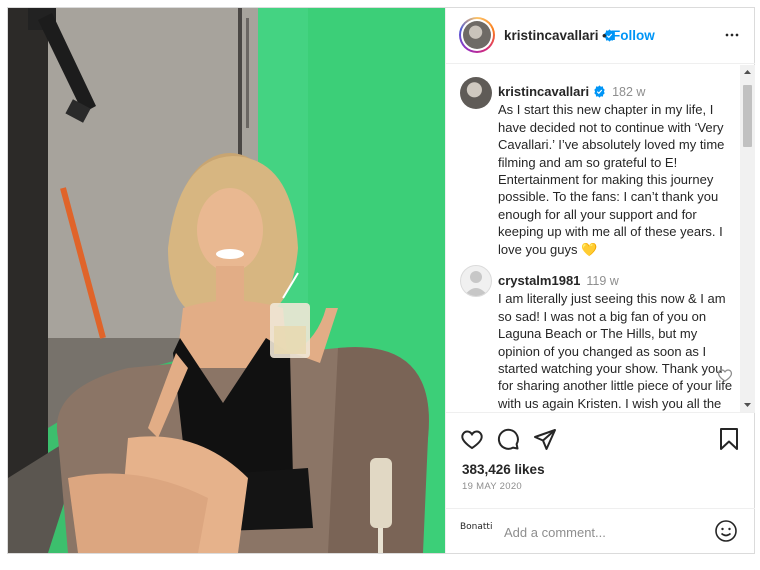 This screenshot has height=570, width=760. I want to click on verified-icon, so click(599, 91).